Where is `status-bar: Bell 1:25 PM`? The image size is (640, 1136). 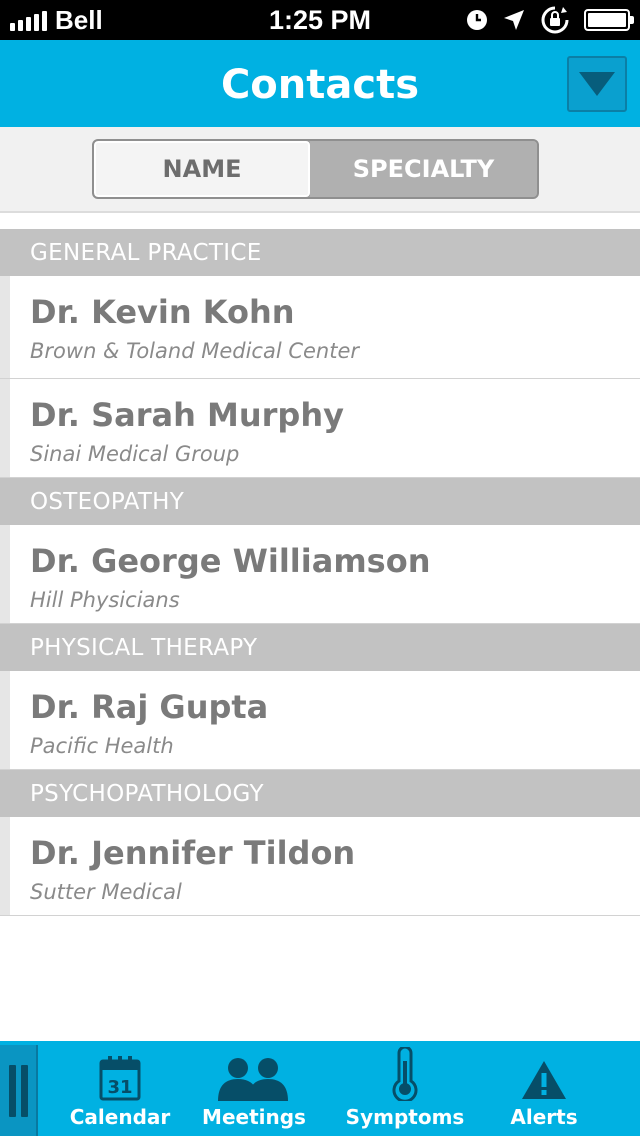 status-bar: Bell 1:25 PM is located at coordinates (320, 20).